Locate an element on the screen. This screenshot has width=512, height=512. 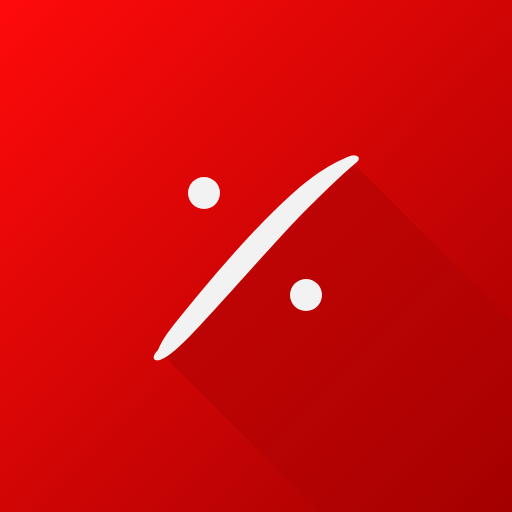
percent-dot-top is located at coordinates (204, 193).